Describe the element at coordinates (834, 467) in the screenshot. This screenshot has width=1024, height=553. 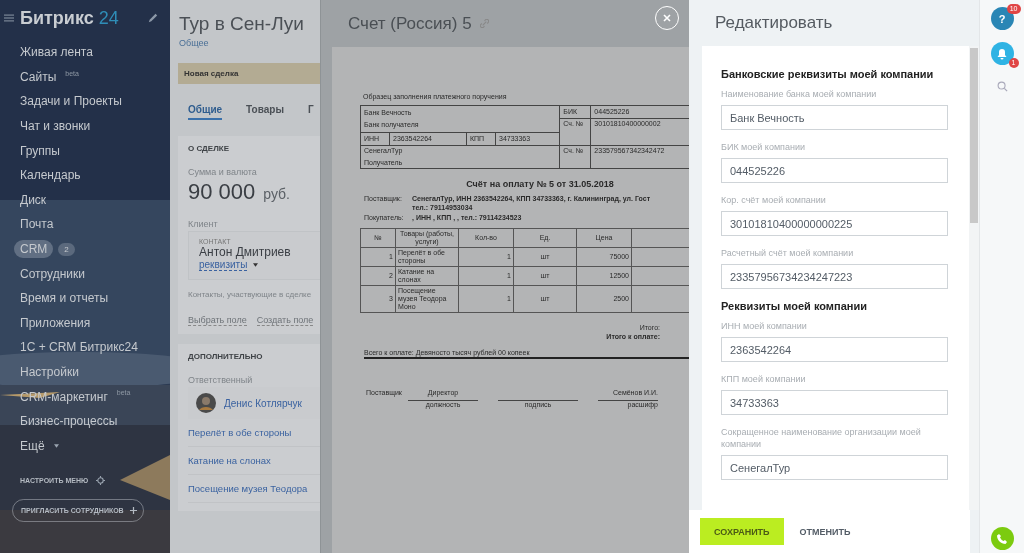
I see `input-field: СенегалТур` at that location.